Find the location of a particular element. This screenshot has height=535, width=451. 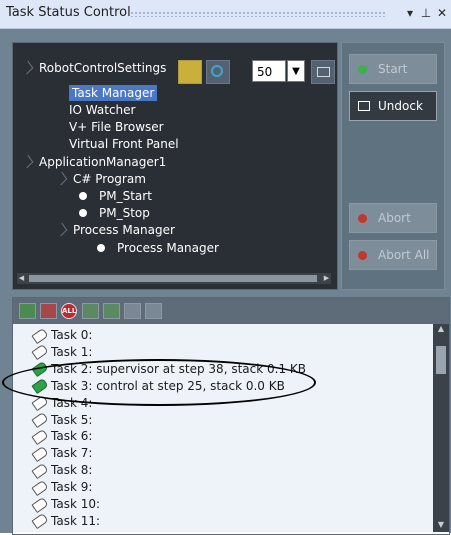

execute-icon is located at coordinates (27, 311).